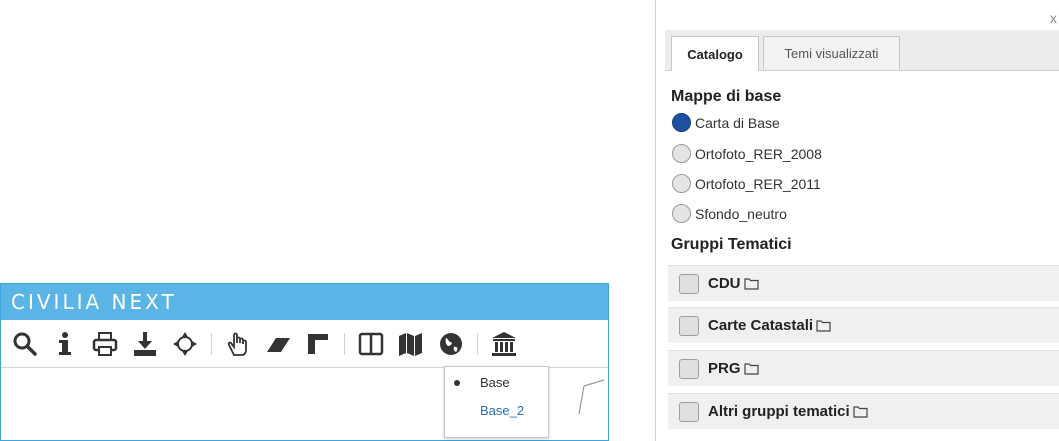 Image resolution: width=1059 pixels, height=441 pixels. Describe the element at coordinates (726, 96) in the screenshot. I see `base-maps-title: Mappe di base` at that location.